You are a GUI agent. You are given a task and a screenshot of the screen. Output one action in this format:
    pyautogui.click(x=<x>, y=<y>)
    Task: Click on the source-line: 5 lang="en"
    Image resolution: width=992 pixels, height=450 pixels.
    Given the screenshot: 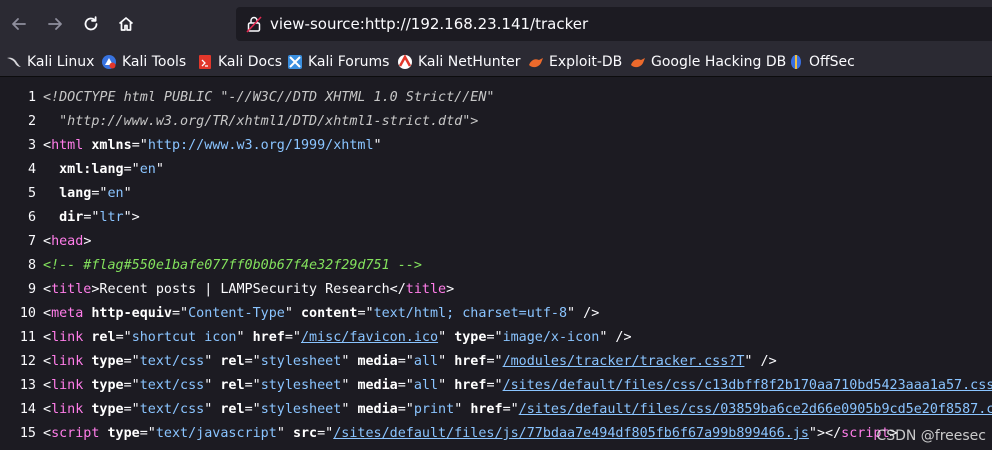 What is the action you would take?
    pyautogui.click(x=496, y=194)
    